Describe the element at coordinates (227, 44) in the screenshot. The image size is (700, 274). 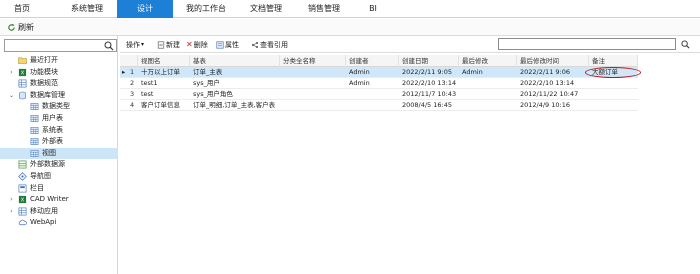
I see `properties-button: 属性` at that location.